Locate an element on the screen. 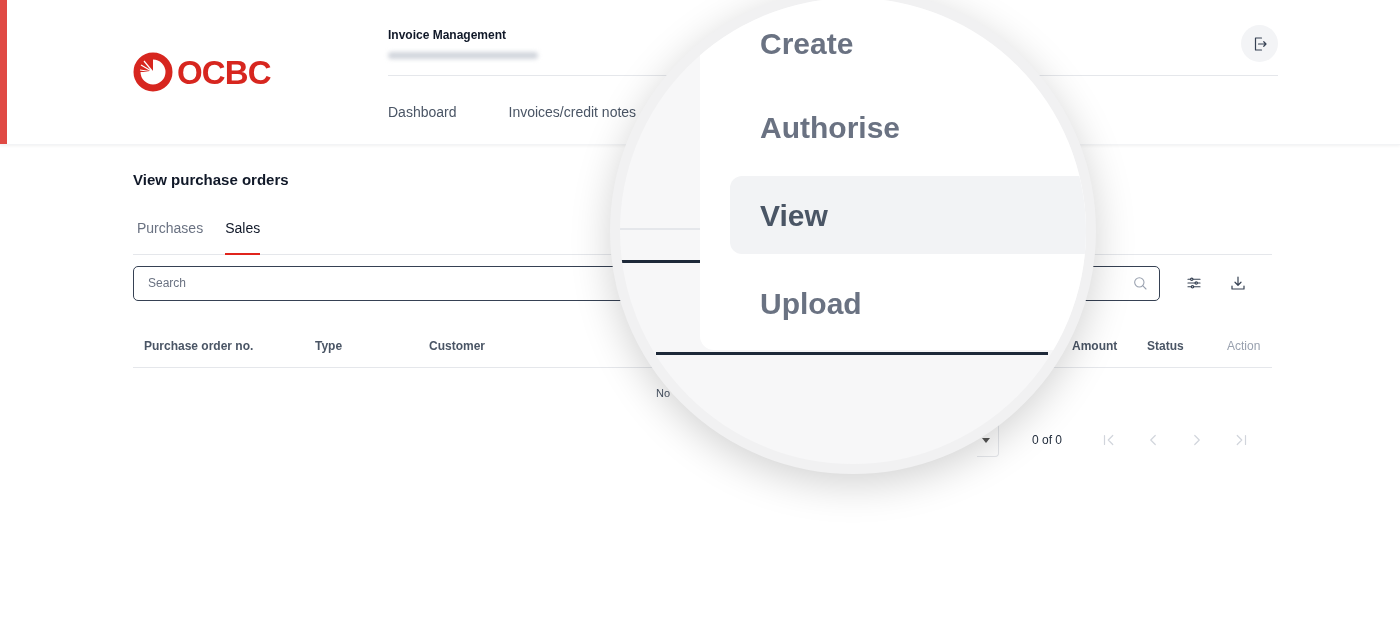 The image size is (1400, 619). column-header: Action is located at coordinates (1244, 345).